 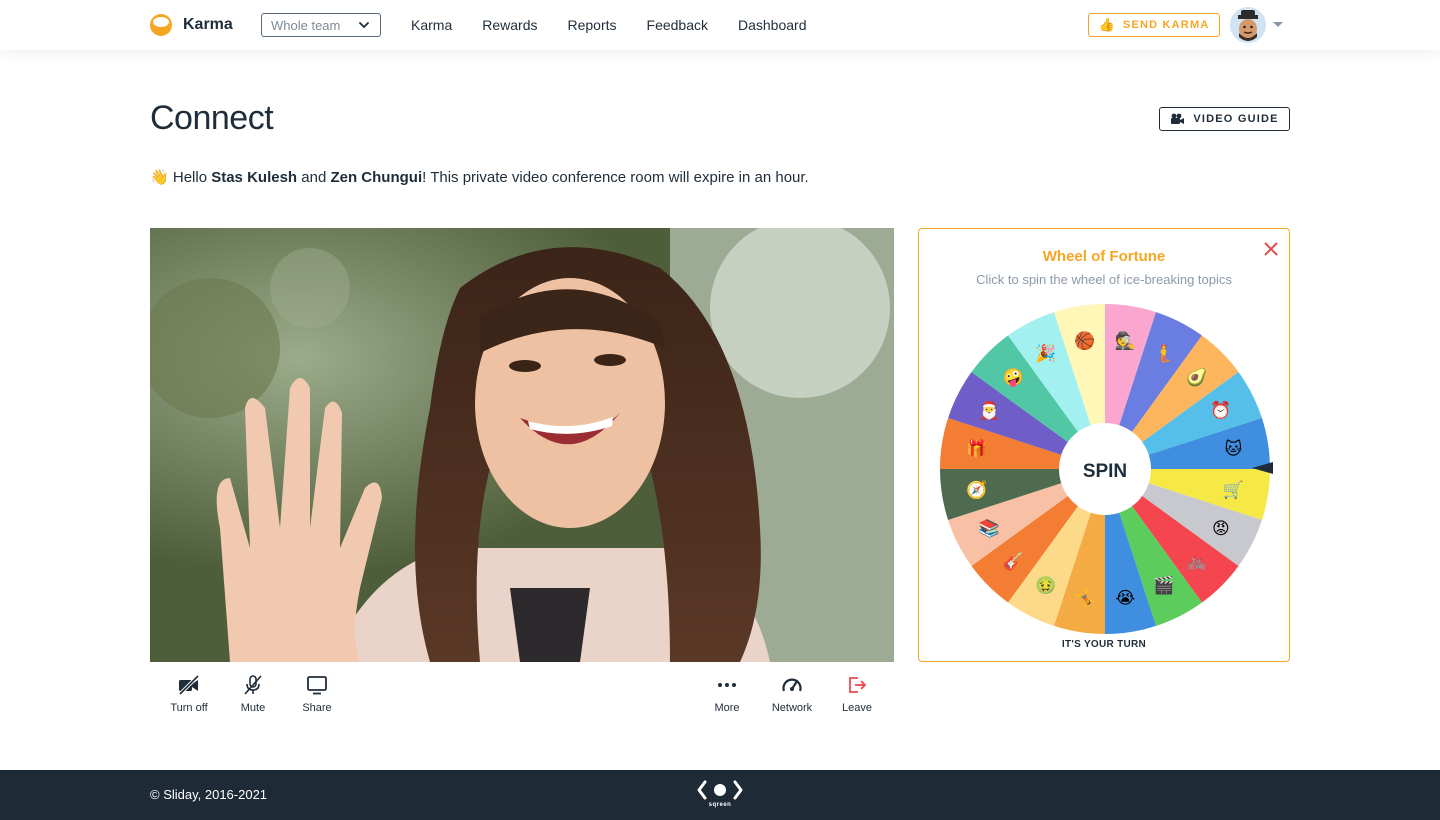 I want to click on video-guide-label: VIDEO GUIDE, so click(x=1236, y=119).